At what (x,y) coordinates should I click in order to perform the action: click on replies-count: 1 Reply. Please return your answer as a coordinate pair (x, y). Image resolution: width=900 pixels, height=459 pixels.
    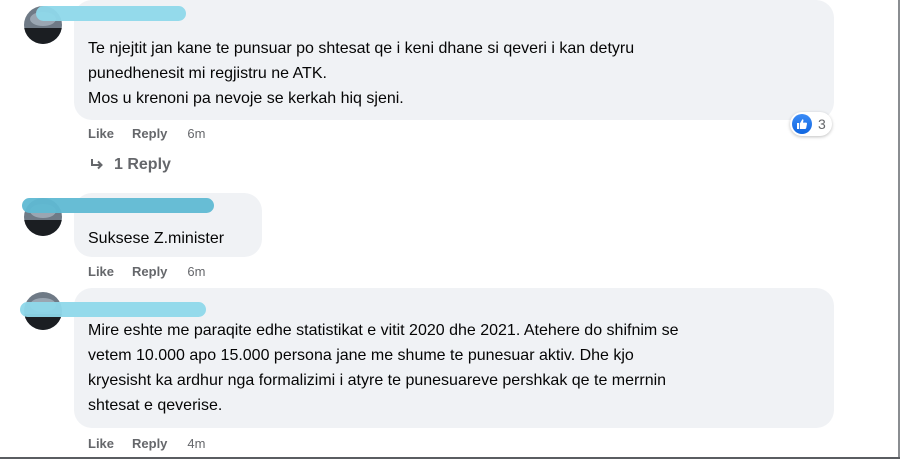
    Looking at the image, I should click on (142, 164).